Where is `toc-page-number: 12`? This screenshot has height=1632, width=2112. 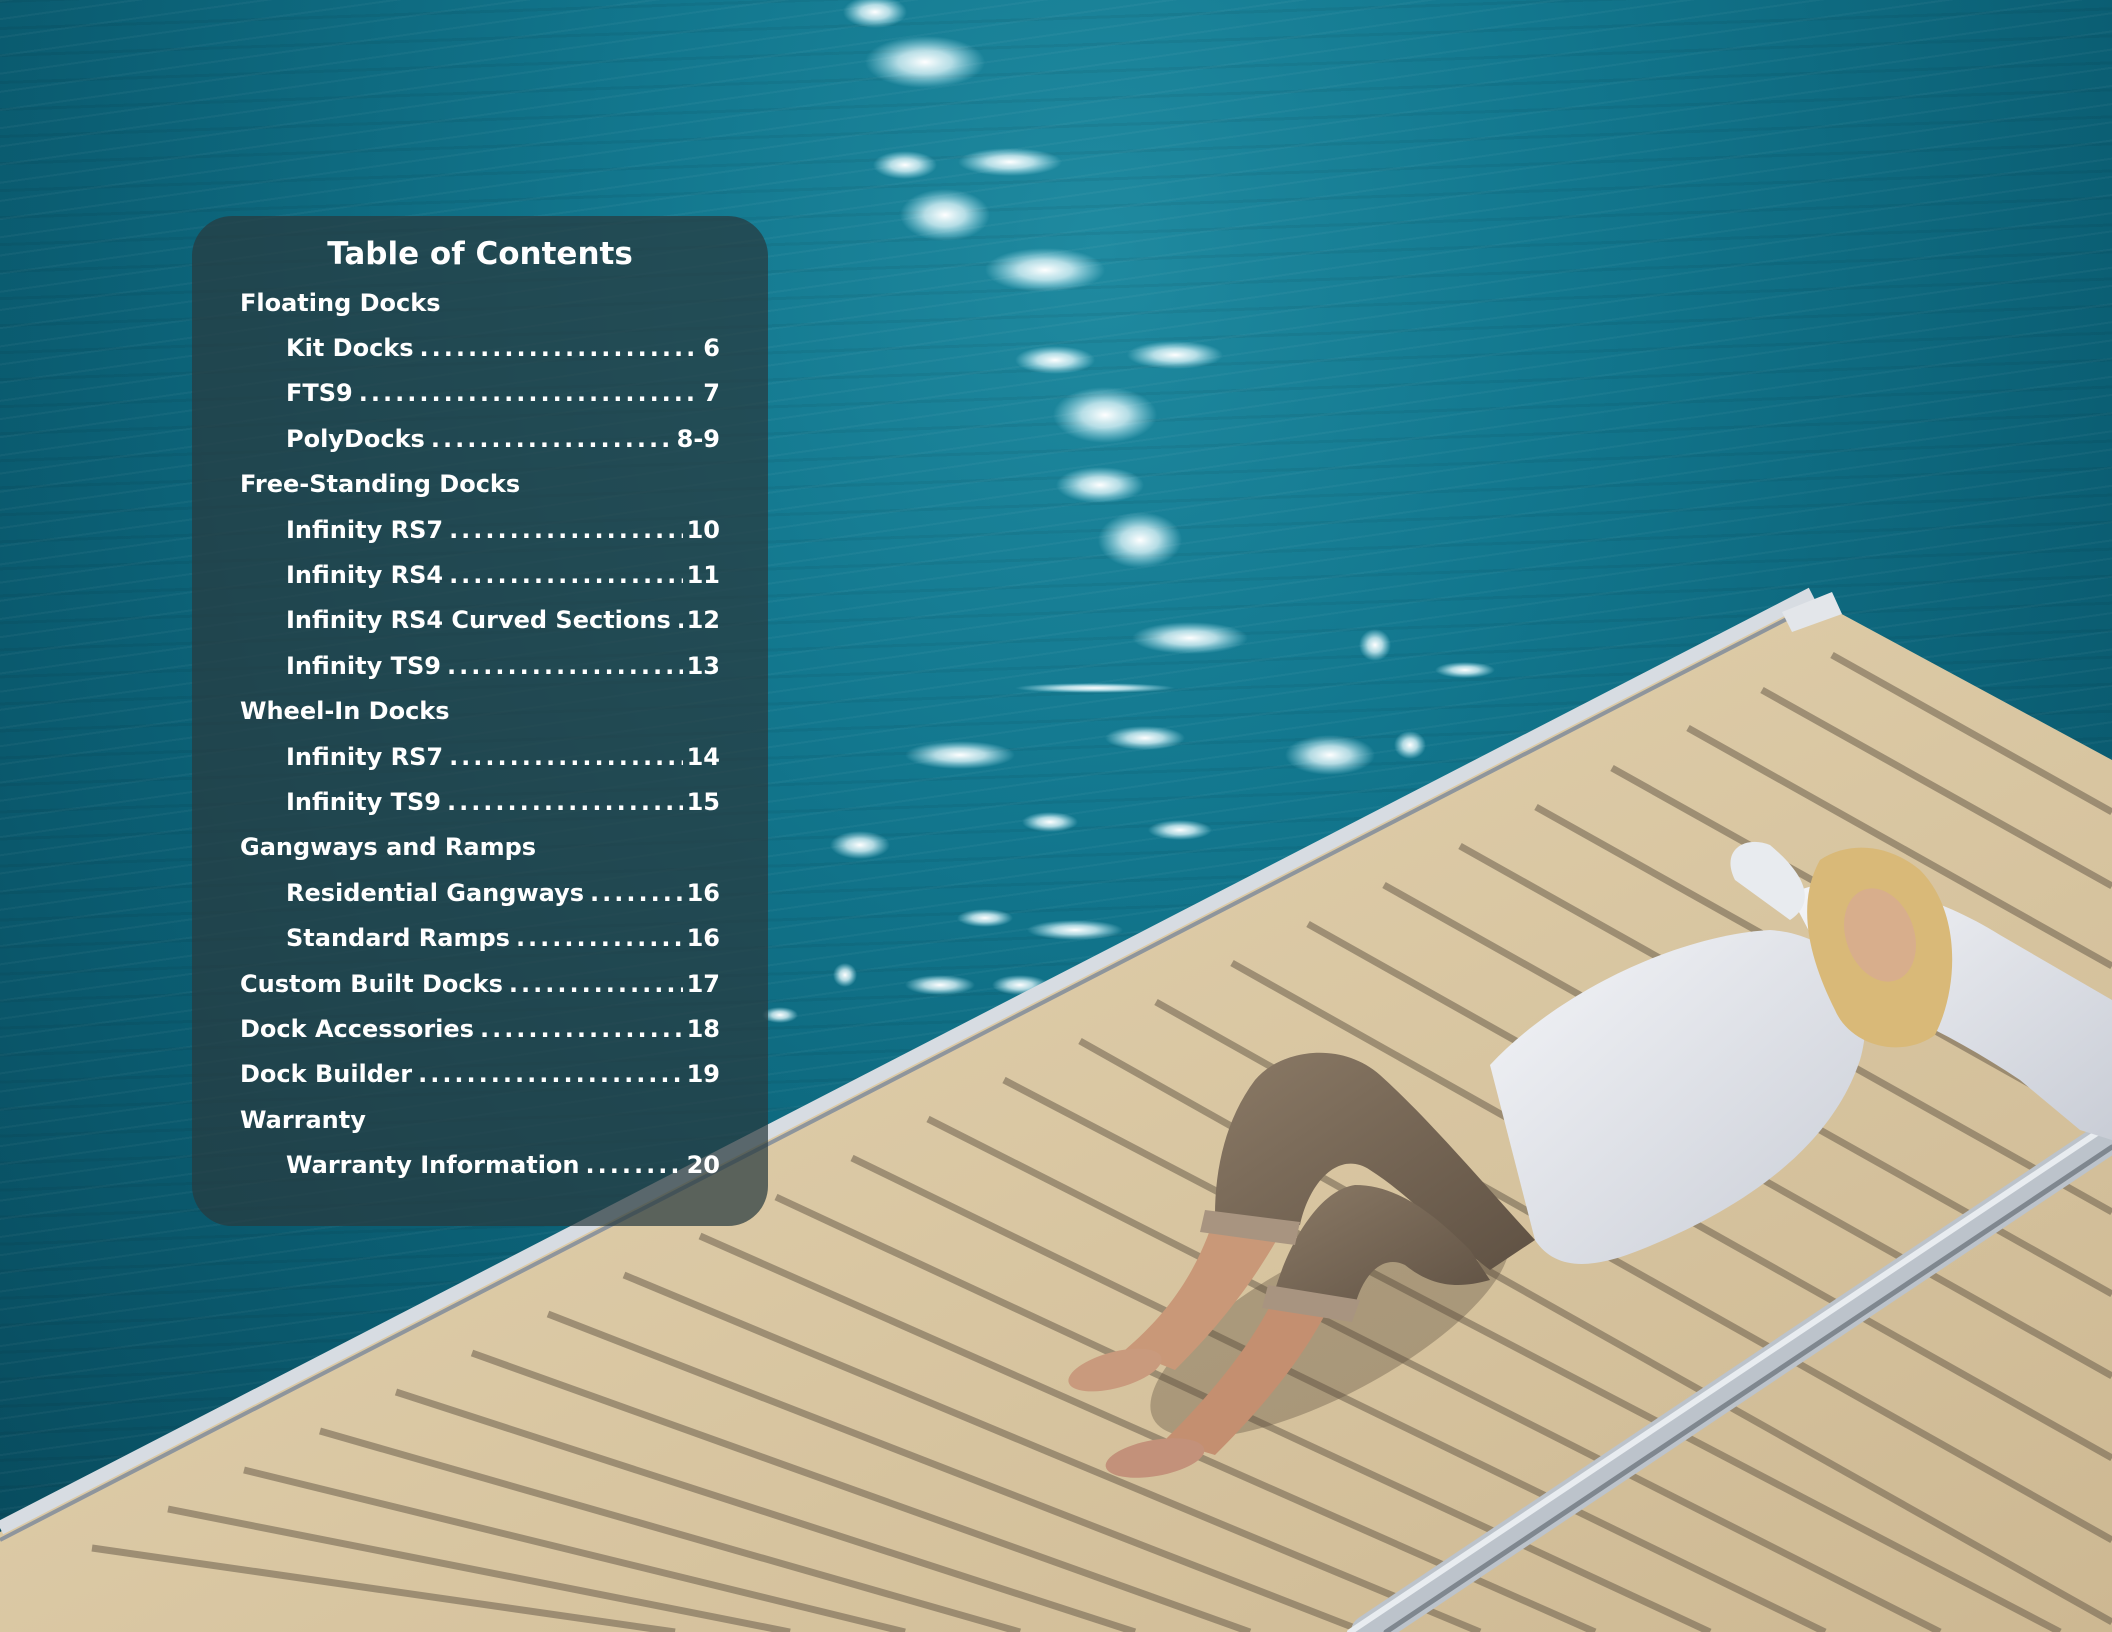
toc-page-number: 12 is located at coordinates (703, 620).